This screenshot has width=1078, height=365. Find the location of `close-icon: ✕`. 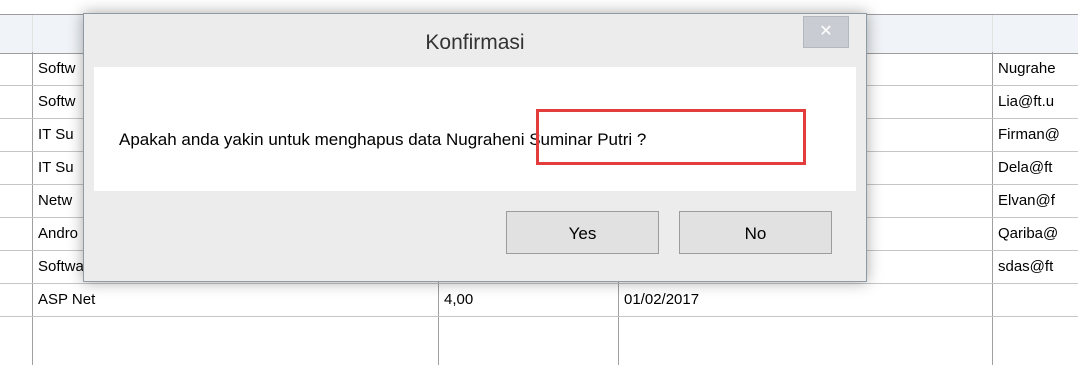

close-icon: ✕ is located at coordinates (826, 31).